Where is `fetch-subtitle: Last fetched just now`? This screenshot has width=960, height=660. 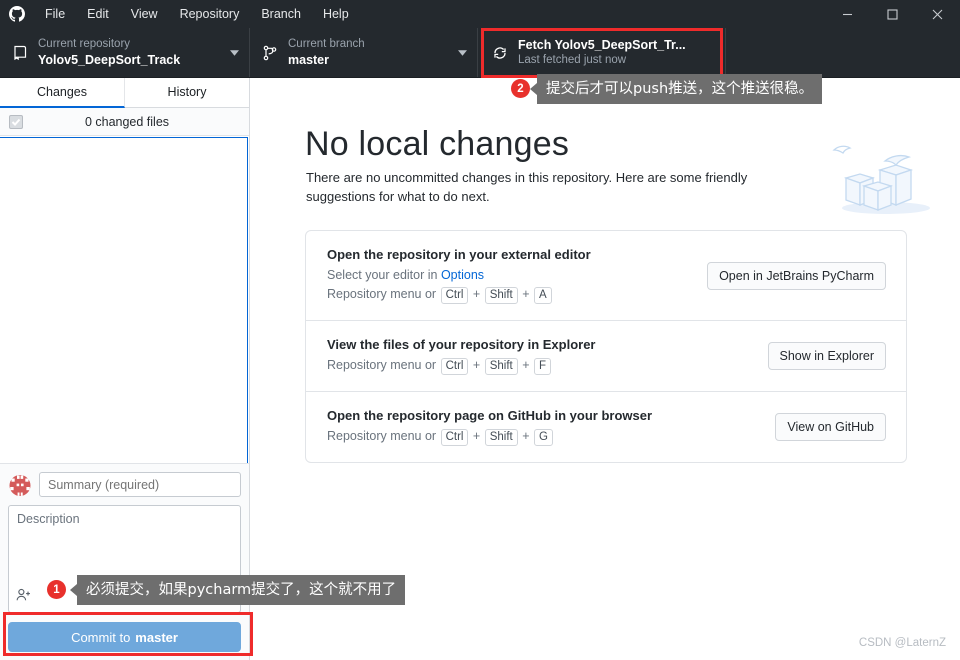 fetch-subtitle: Last fetched just now is located at coordinates (572, 60).